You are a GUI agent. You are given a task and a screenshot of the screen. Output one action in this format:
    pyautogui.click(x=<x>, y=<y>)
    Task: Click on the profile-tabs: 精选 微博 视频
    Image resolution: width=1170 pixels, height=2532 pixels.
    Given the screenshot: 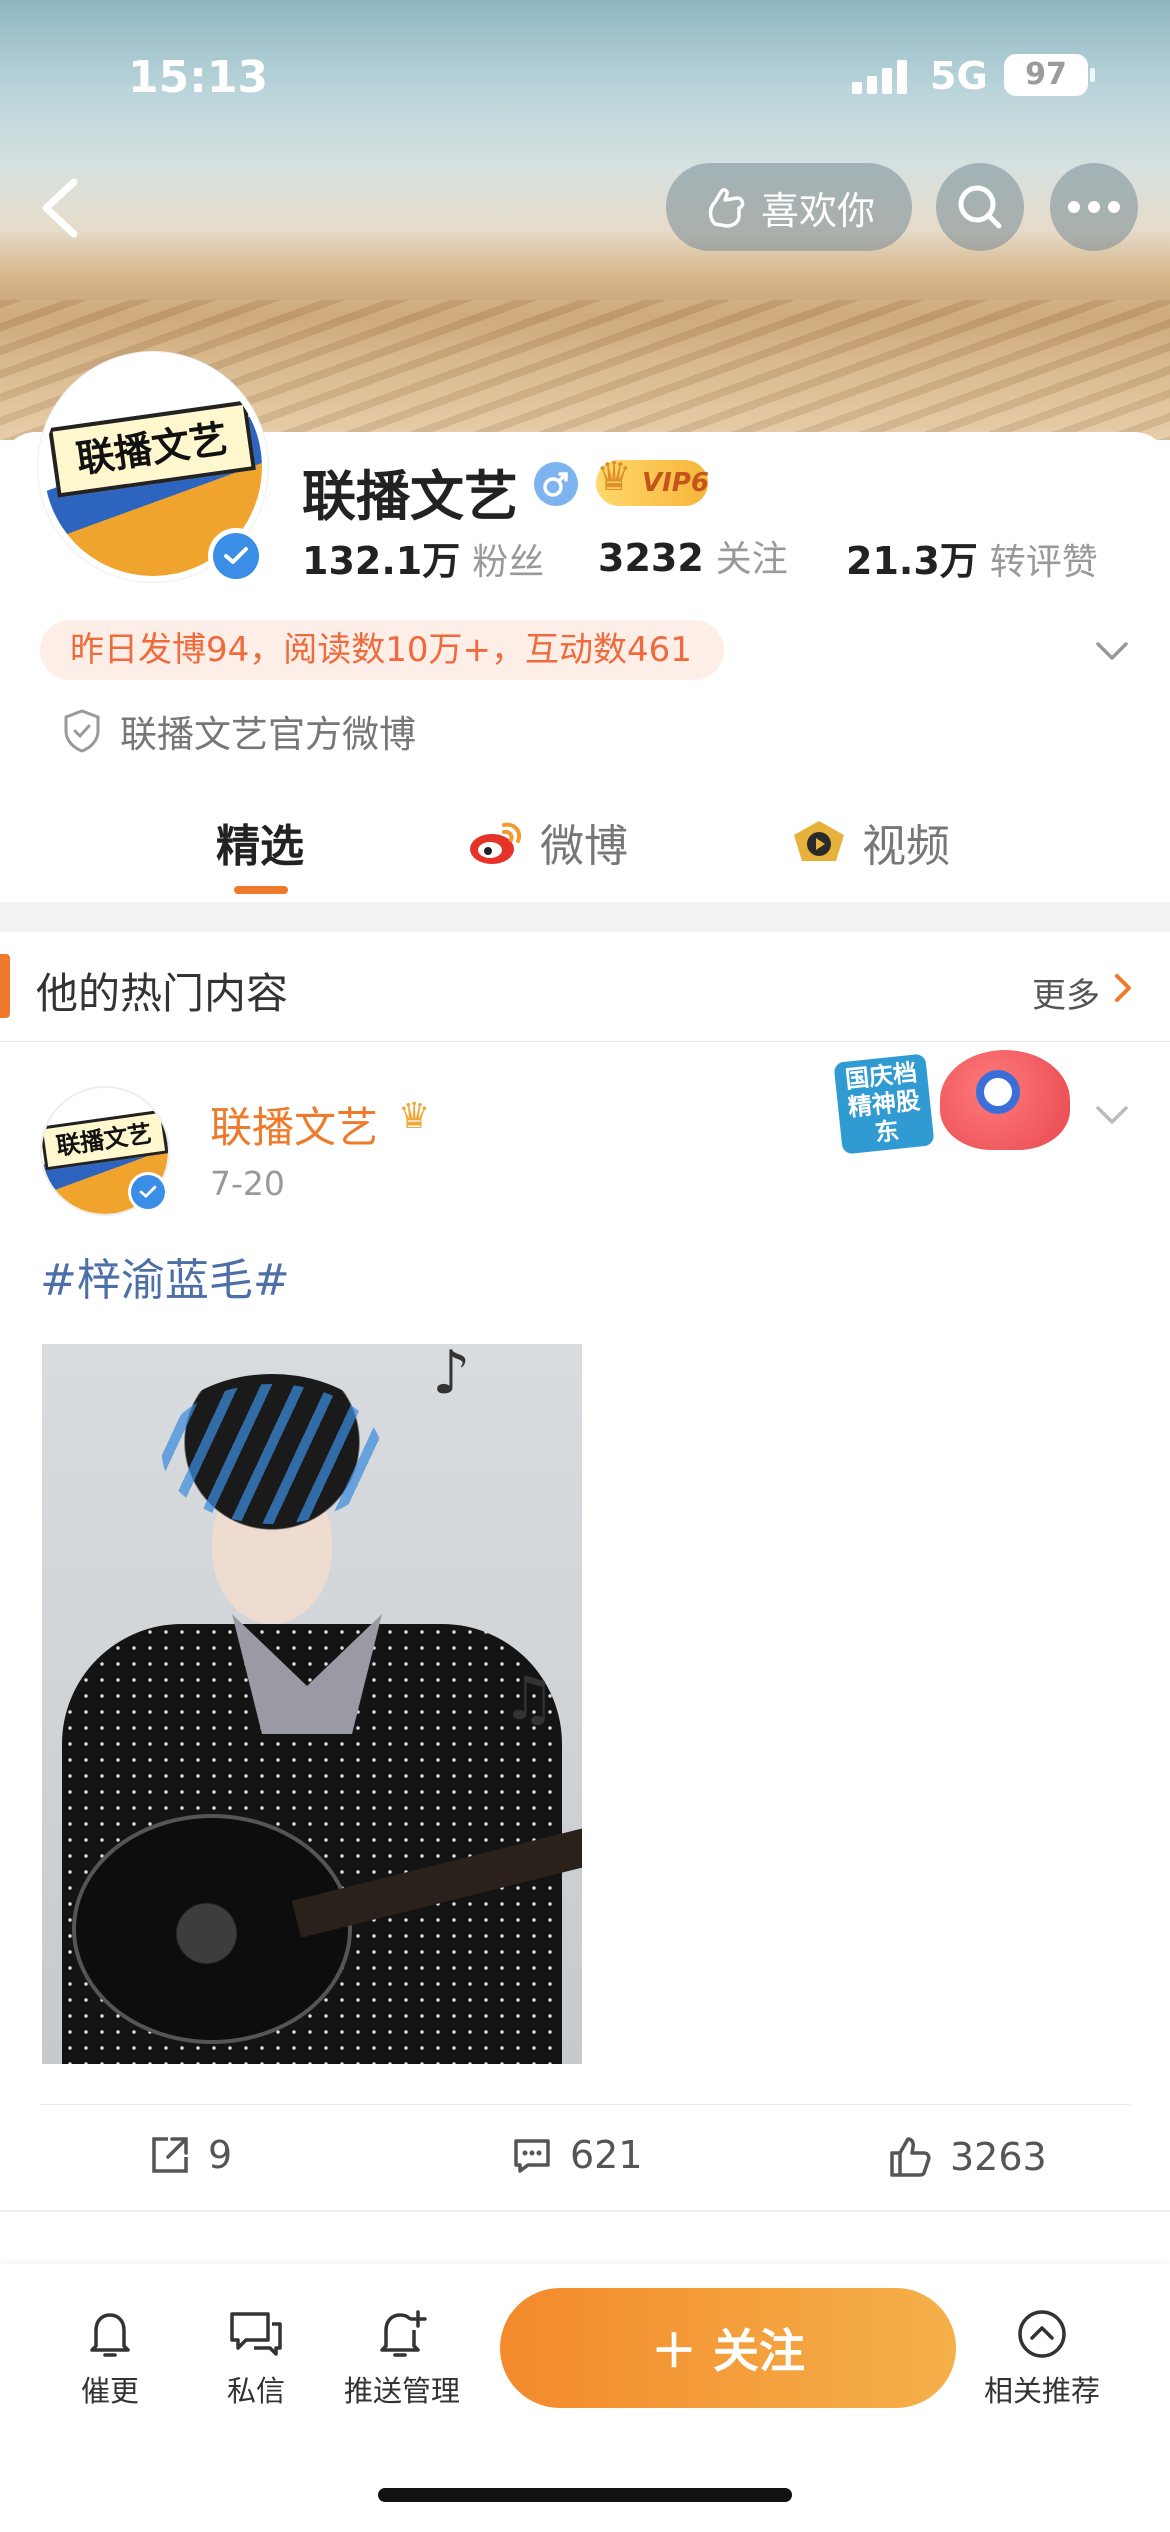 What is the action you would take?
    pyautogui.click(x=585, y=850)
    